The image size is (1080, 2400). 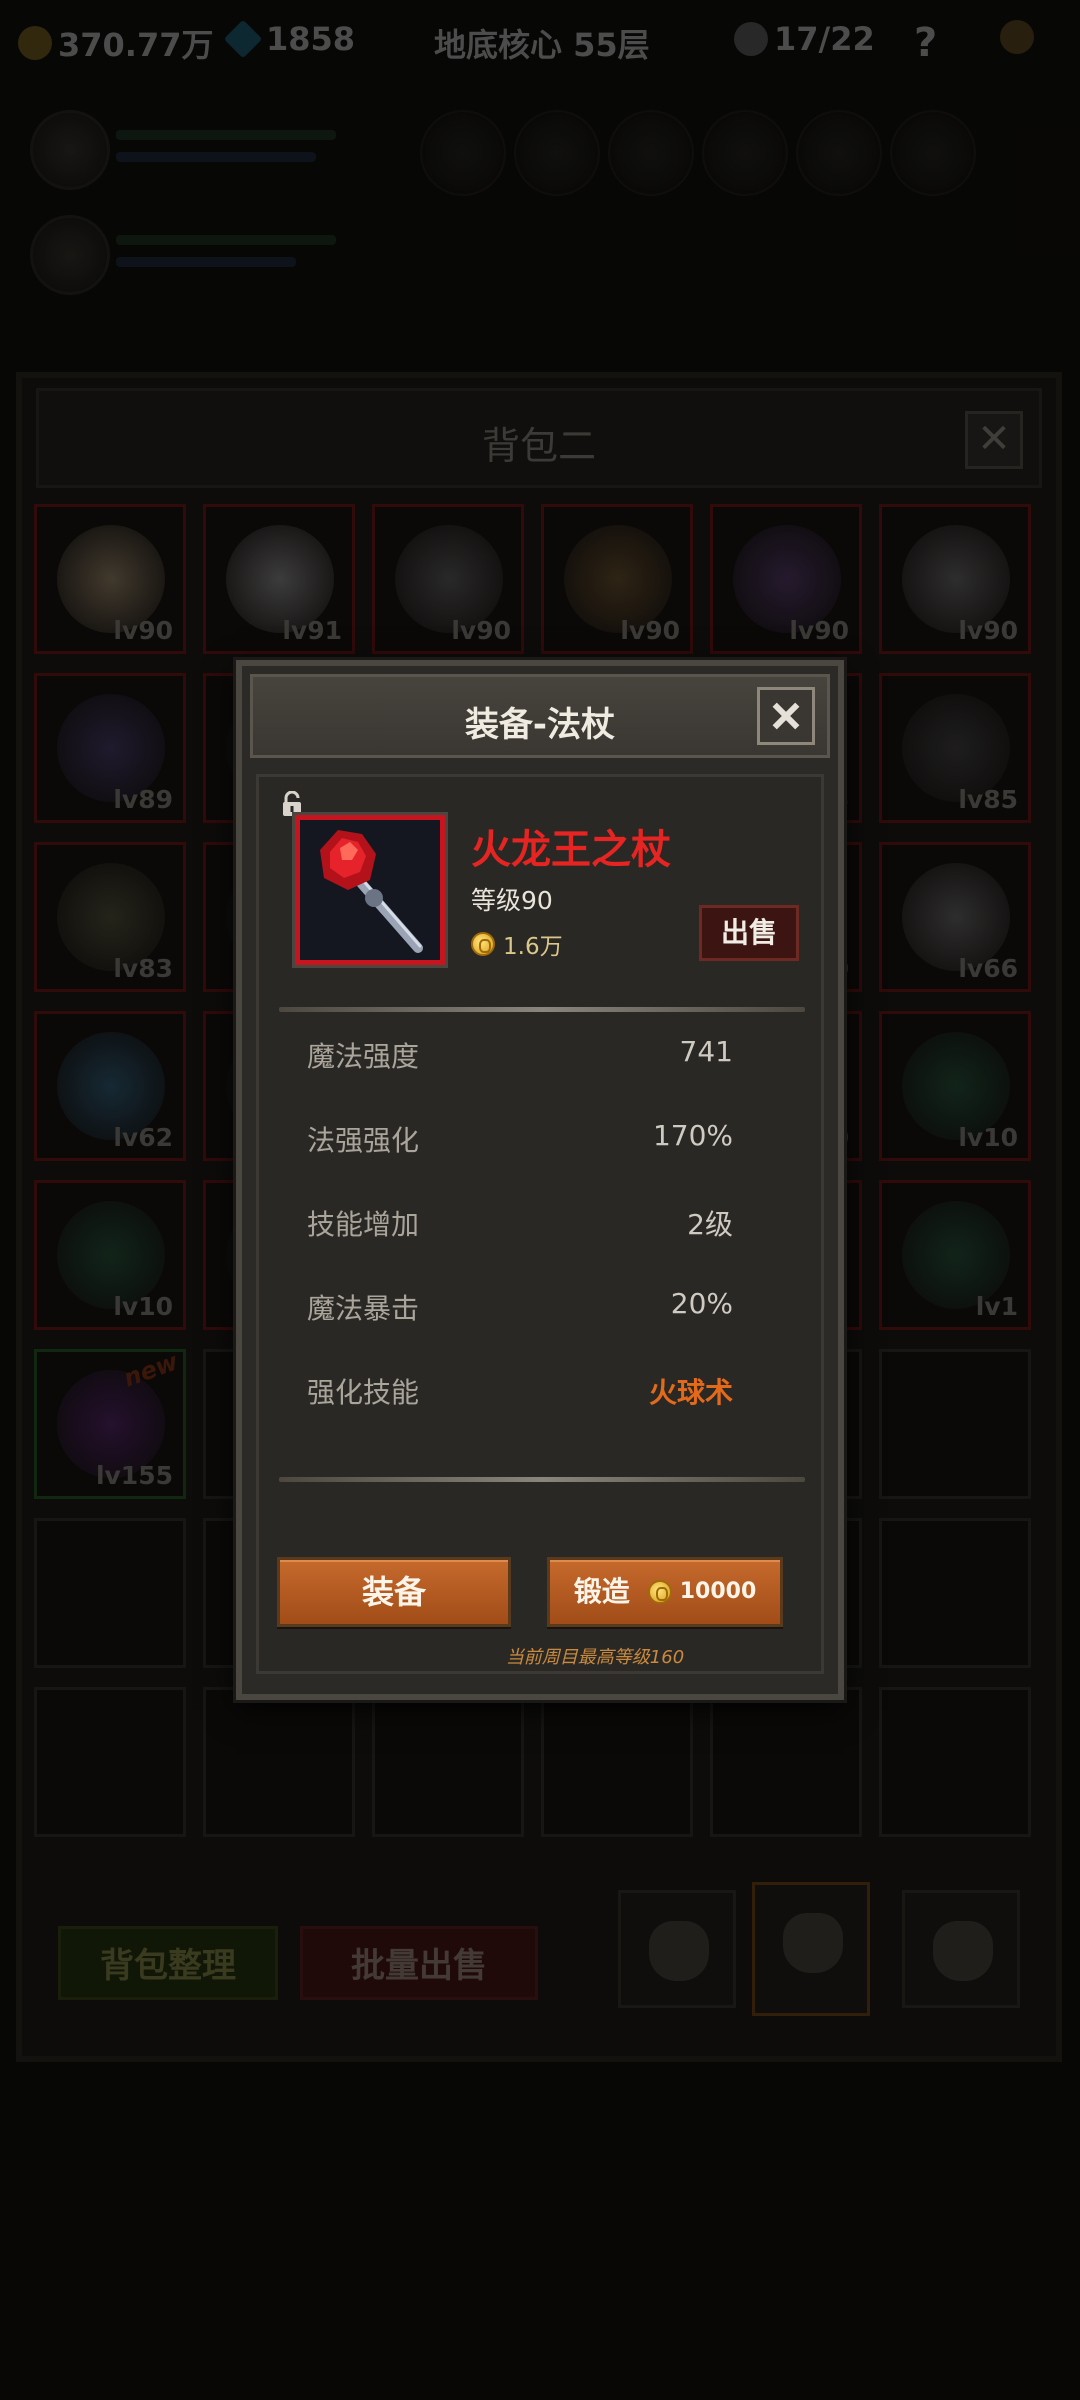 What do you see at coordinates (601, 1591) in the screenshot?
I see `forge-button-label: 锻造` at bounding box center [601, 1591].